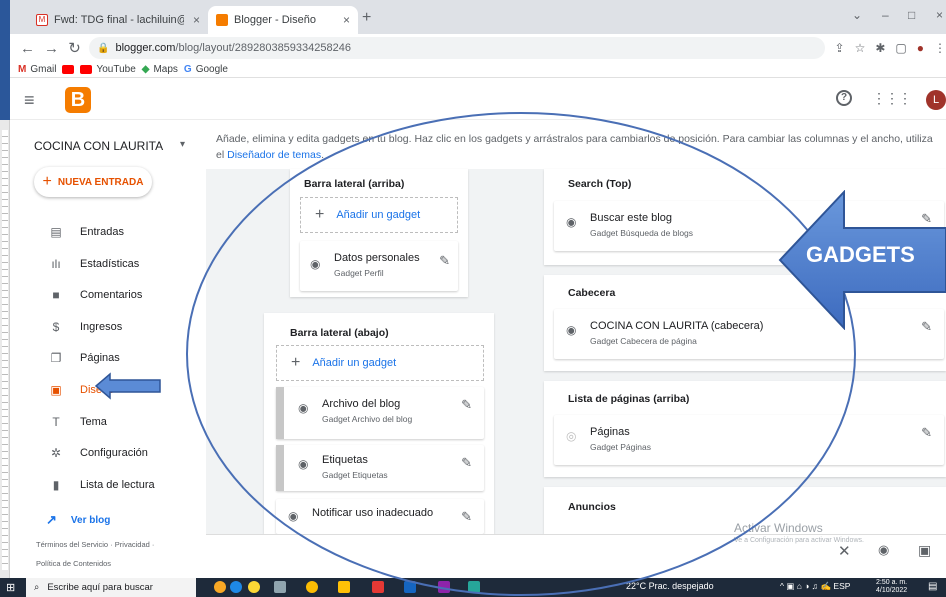 The height and width of the screenshot is (597, 946). I want to click on eye-off-icon: ◎, so click(571, 436).